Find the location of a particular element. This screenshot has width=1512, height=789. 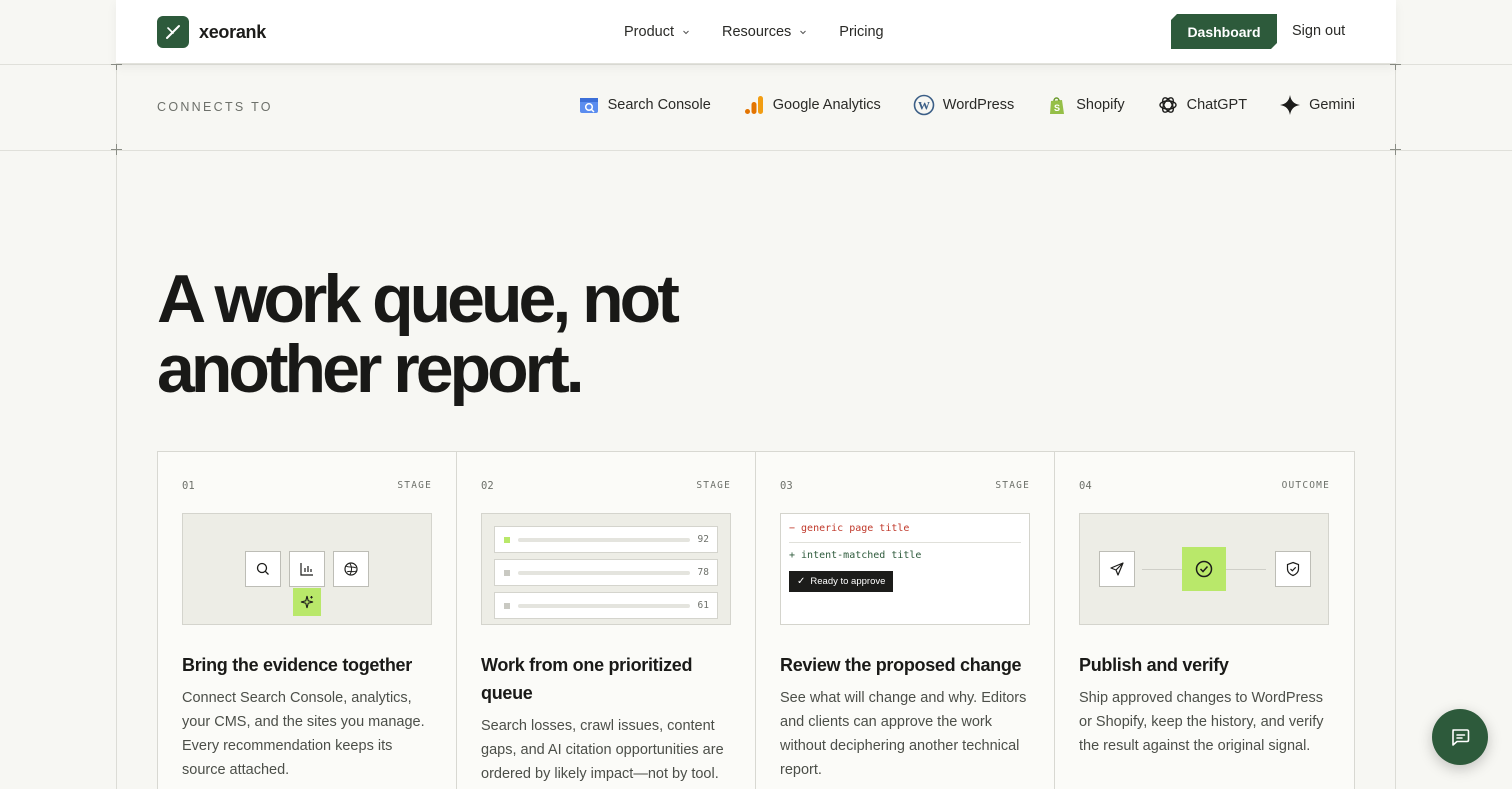

chatgpt-icon is located at coordinates (1167, 105).